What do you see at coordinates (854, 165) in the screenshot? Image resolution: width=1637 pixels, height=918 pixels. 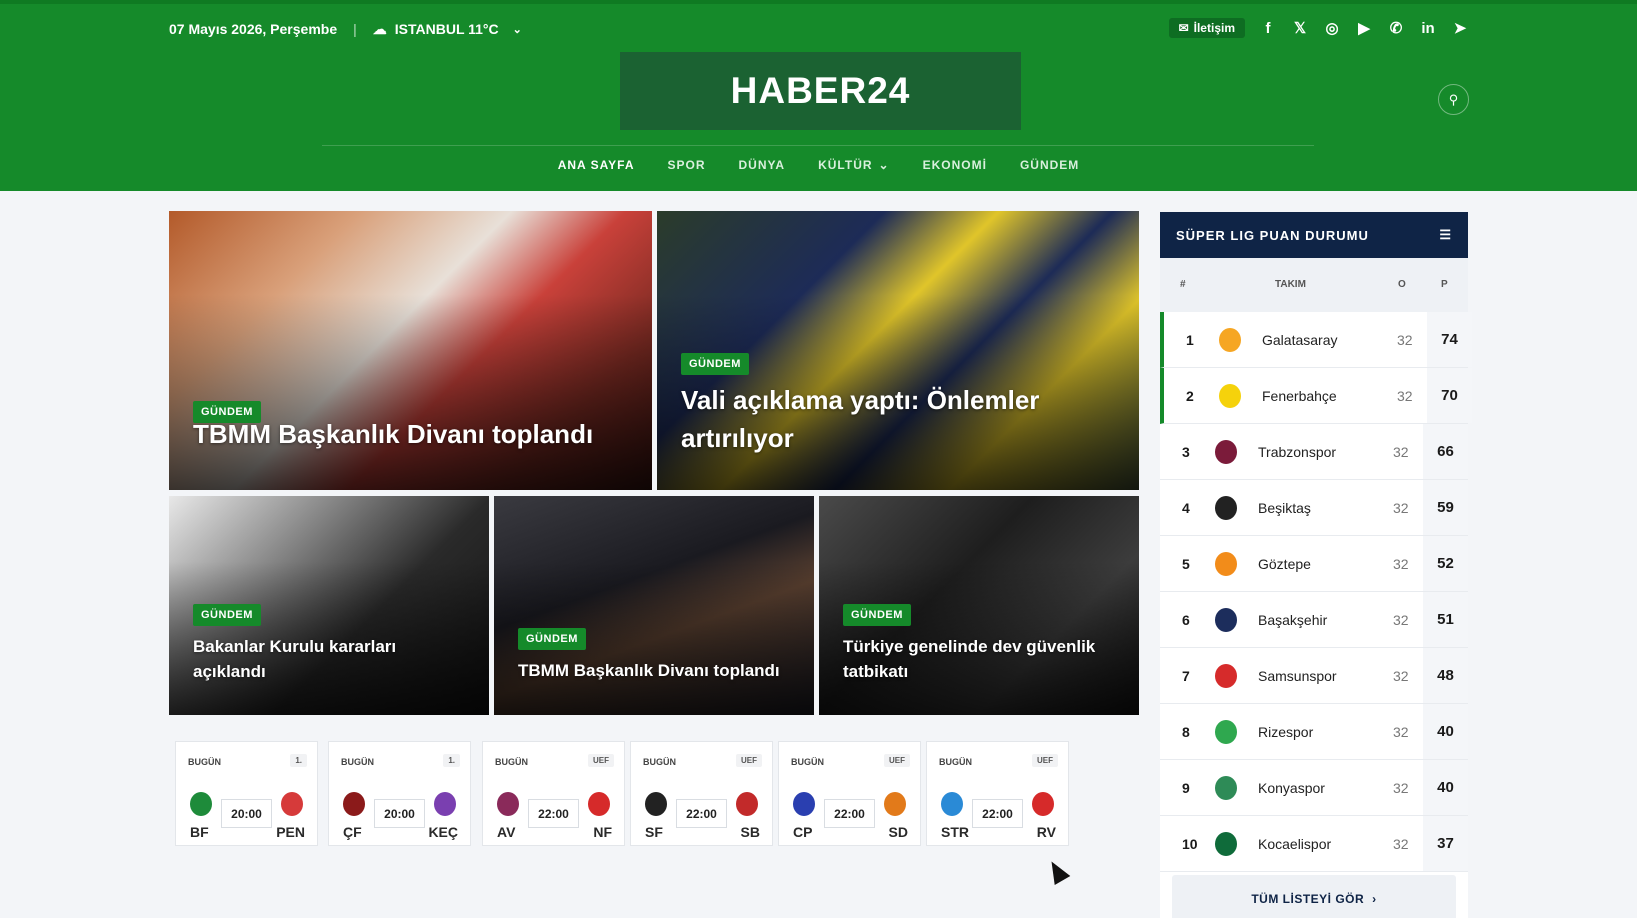 I see `nav-item-kultur: KÜLTÜR ⌄` at bounding box center [854, 165].